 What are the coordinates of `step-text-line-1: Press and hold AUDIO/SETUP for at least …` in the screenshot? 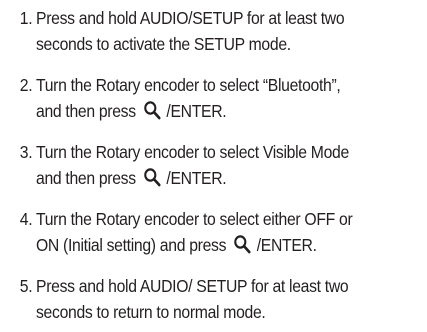 It's located at (190, 18).